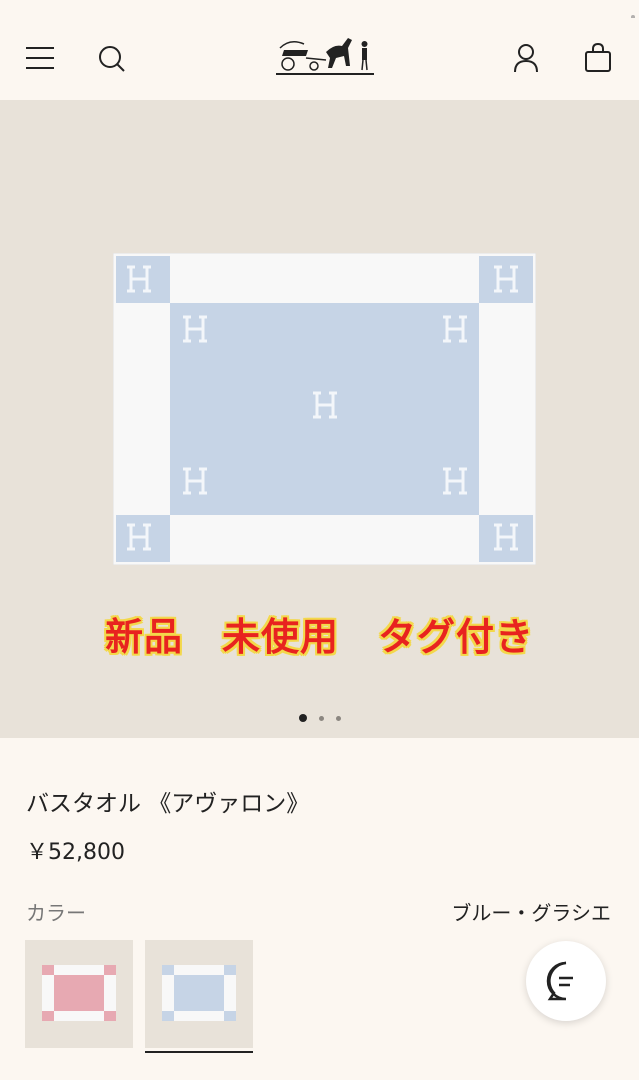  I want to click on product-price: ￥52,800, so click(75, 852).